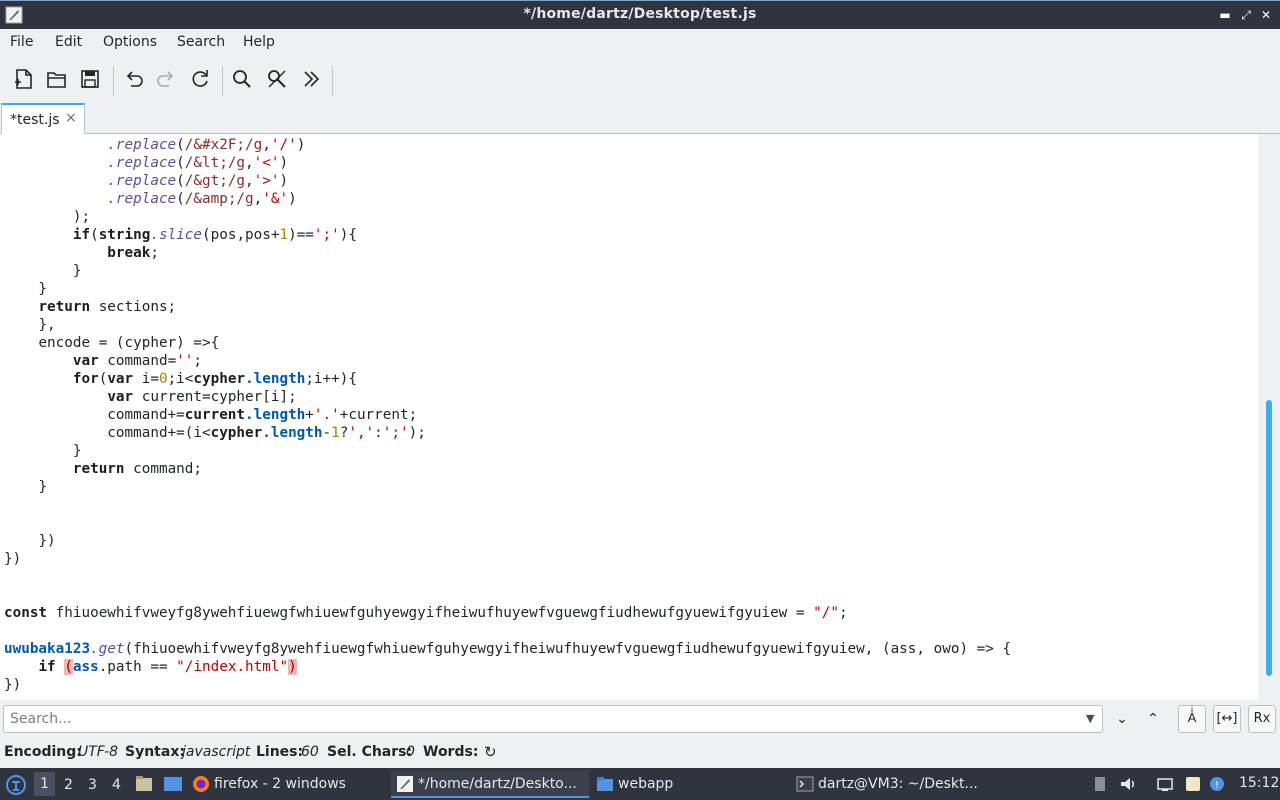 Image resolution: width=1280 pixels, height=800 pixels. Describe the element at coordinates (71, 118) in the screenshot. I see `tab-close-icon: ×` at that location.